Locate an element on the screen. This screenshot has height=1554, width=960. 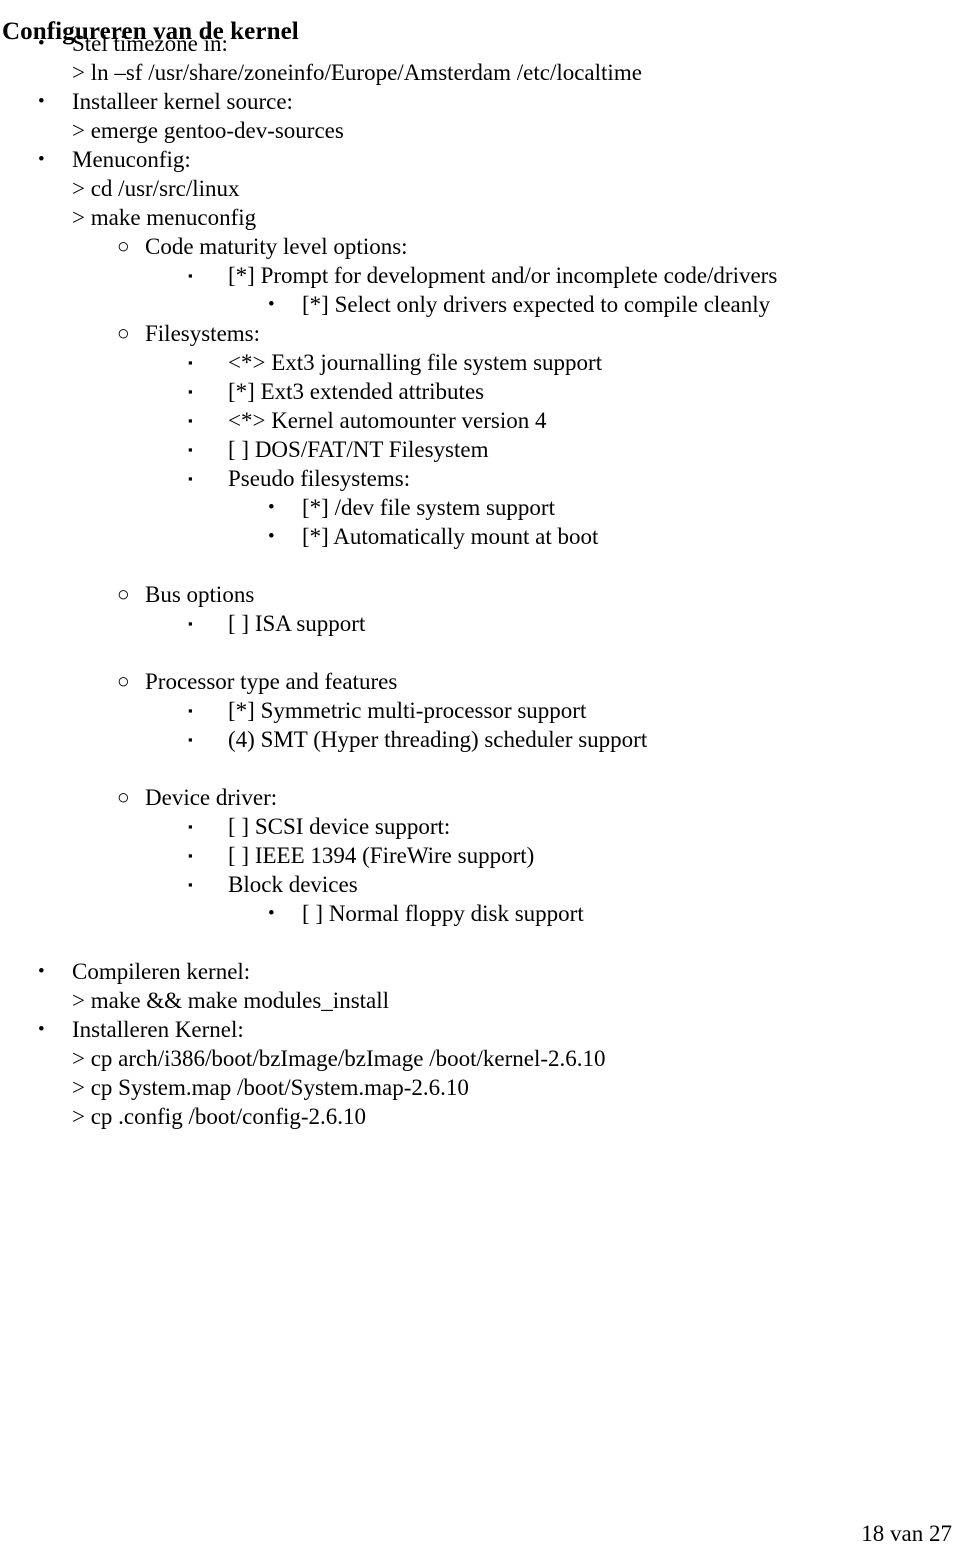
outline-item: ▪ [*] Symmetric multi-processor support is located at coordinates (480, 710).